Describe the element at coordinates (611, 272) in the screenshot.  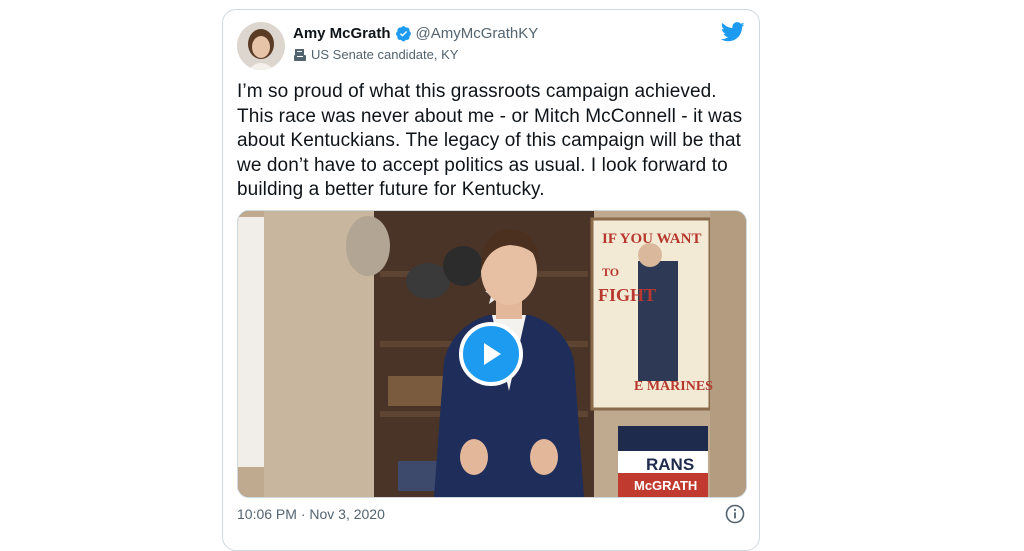
I see `poster-line-2: TO` at that location.